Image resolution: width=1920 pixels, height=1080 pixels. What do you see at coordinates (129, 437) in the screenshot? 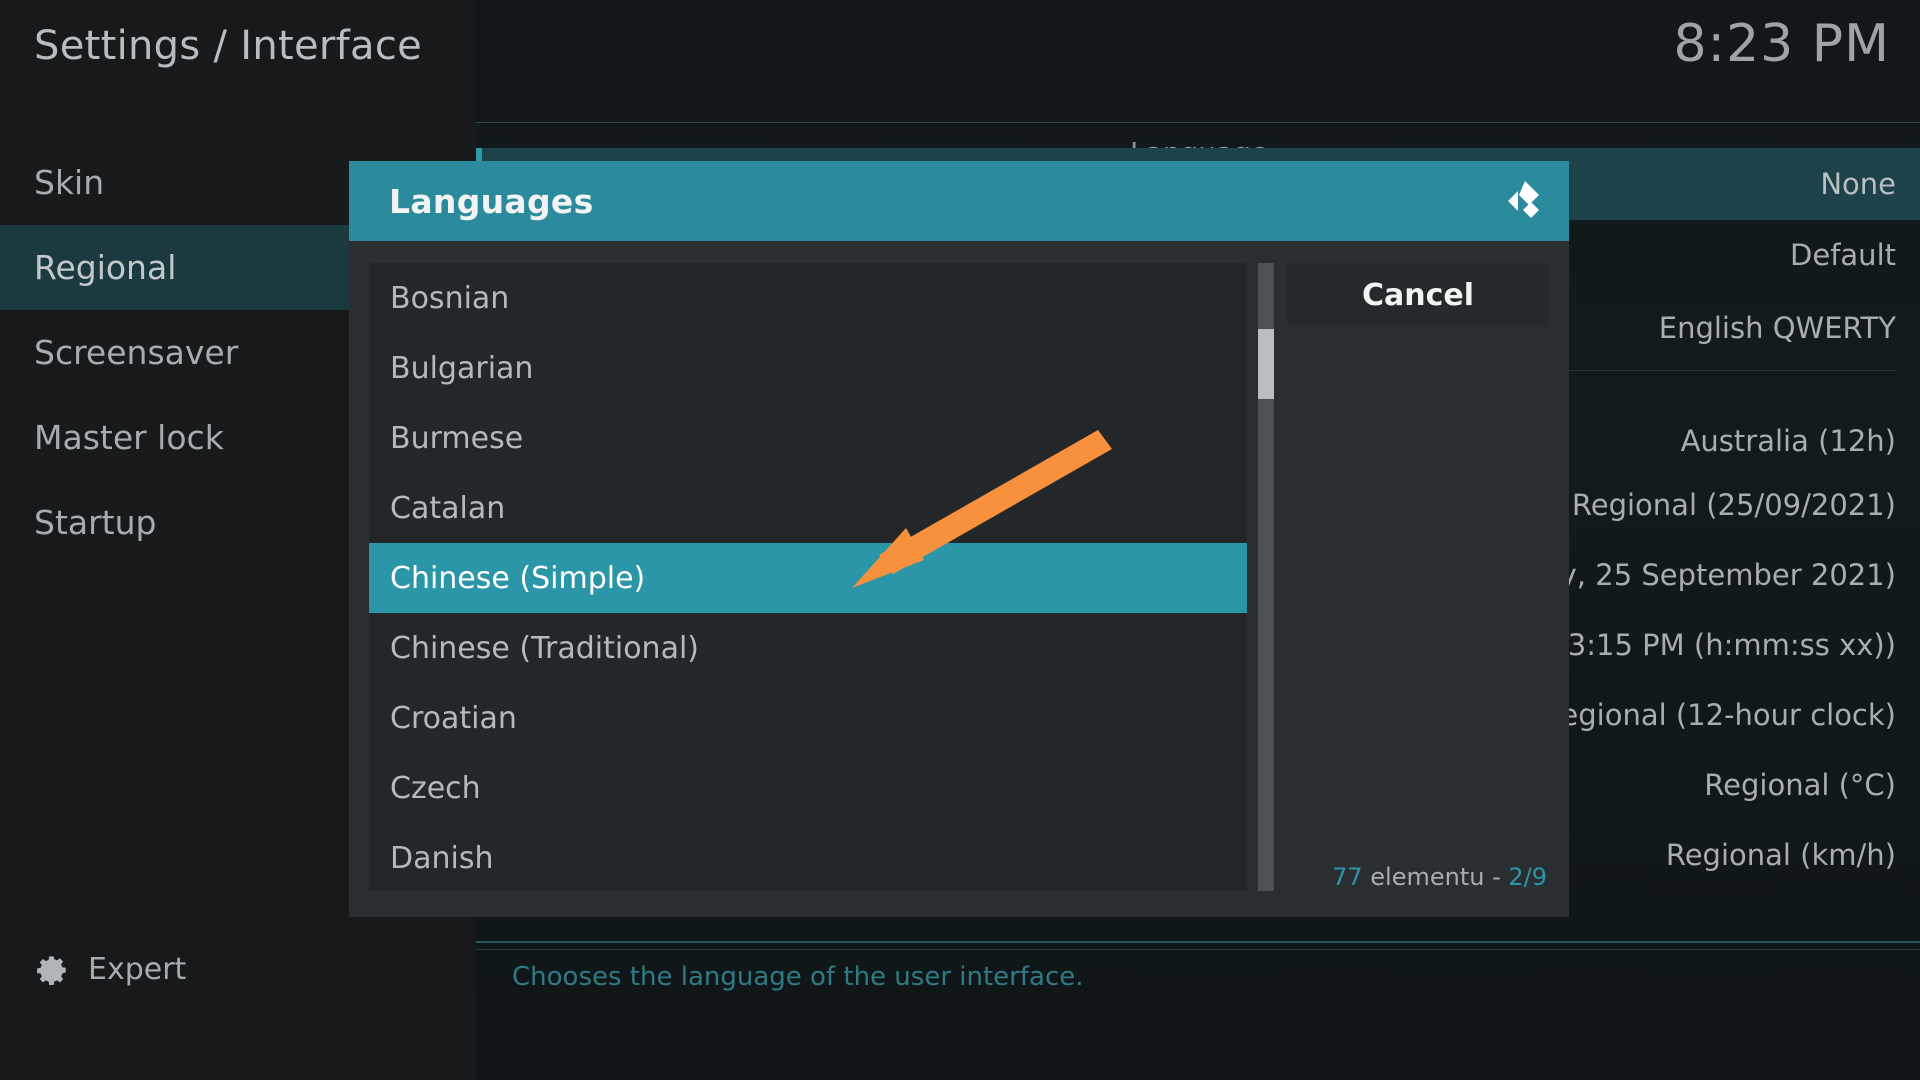
I see `sidebar-item-label: Master lock` at bounding box center [129, 437].